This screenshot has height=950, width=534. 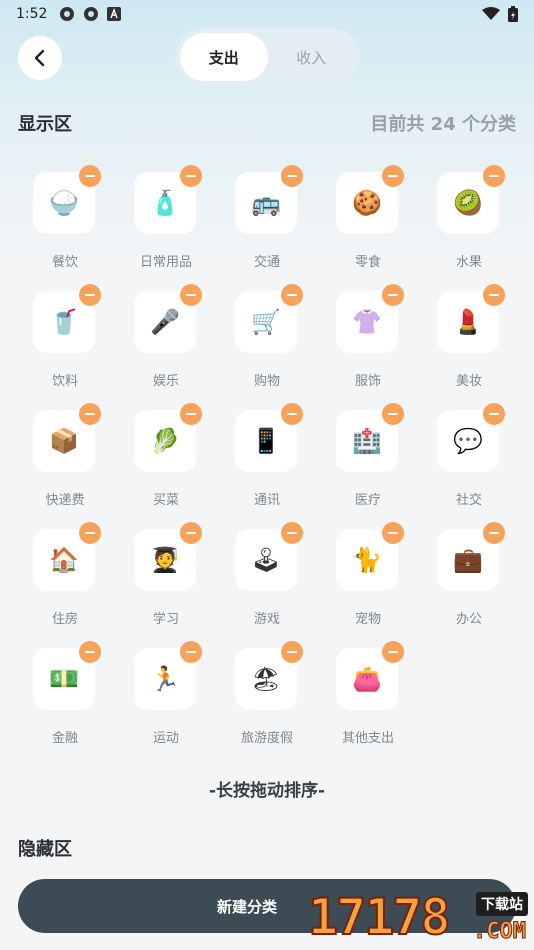 I want to click on category-item: 🏃 运动, so click(x=166, y=700).